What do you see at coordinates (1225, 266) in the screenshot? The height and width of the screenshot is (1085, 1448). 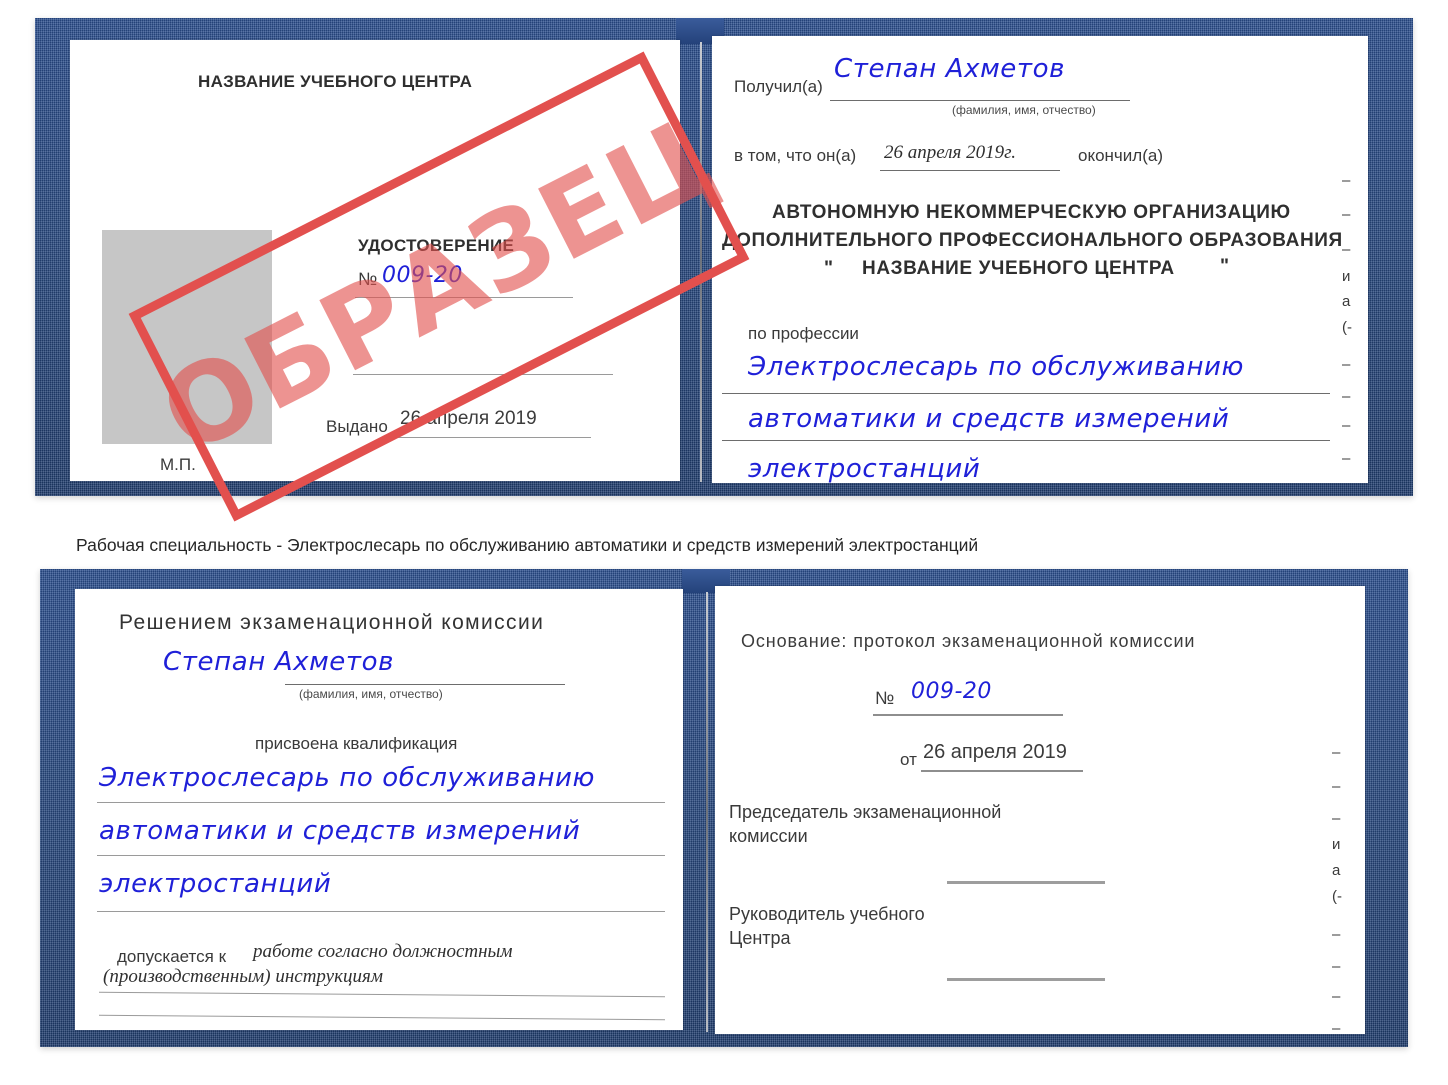 I see `org-quote-close: "` at bounding box center [1225, 266].